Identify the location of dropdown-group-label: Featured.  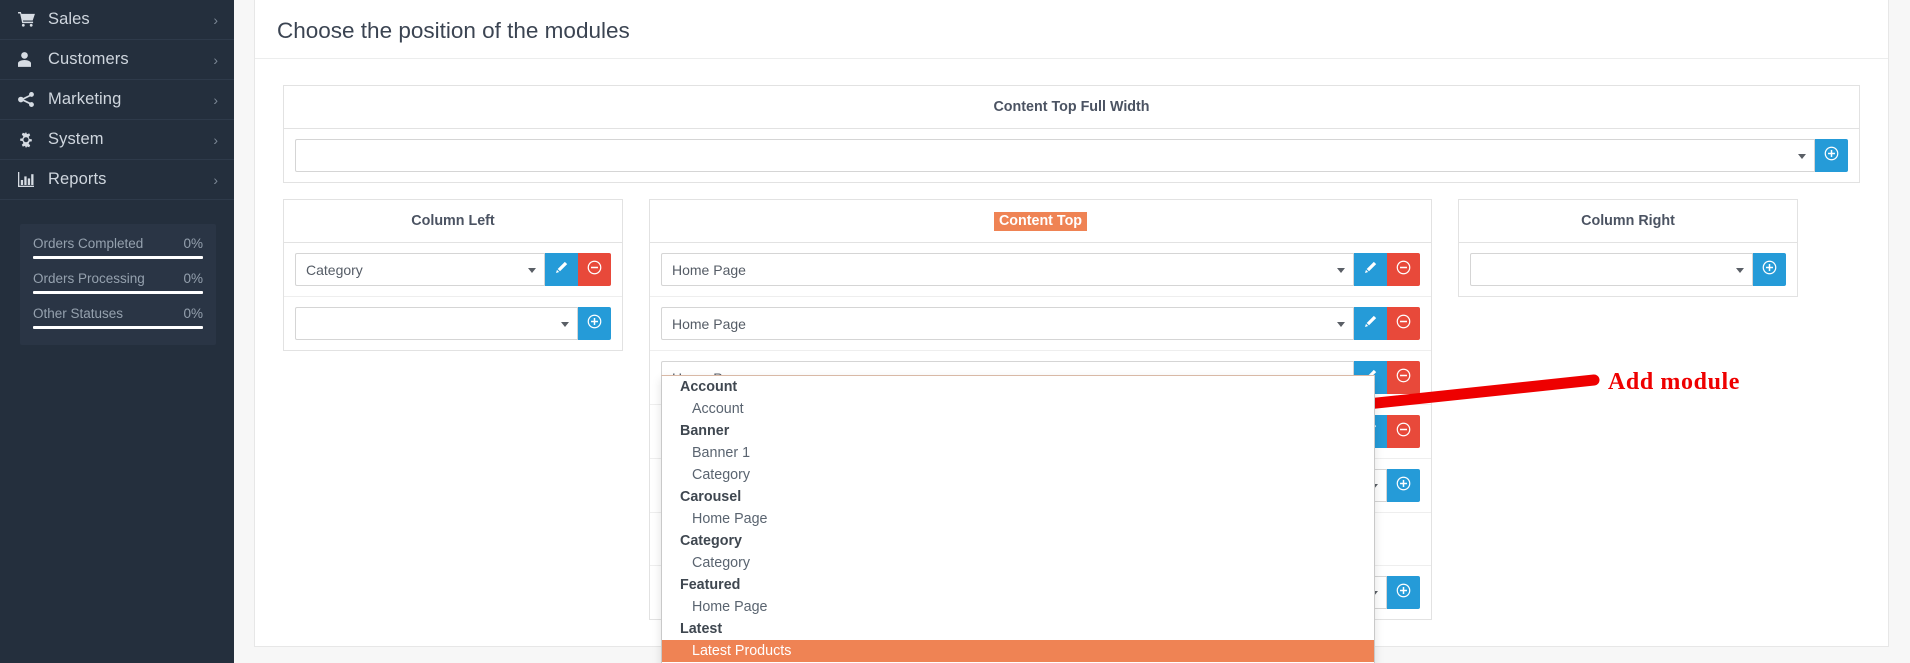
(710, 585).